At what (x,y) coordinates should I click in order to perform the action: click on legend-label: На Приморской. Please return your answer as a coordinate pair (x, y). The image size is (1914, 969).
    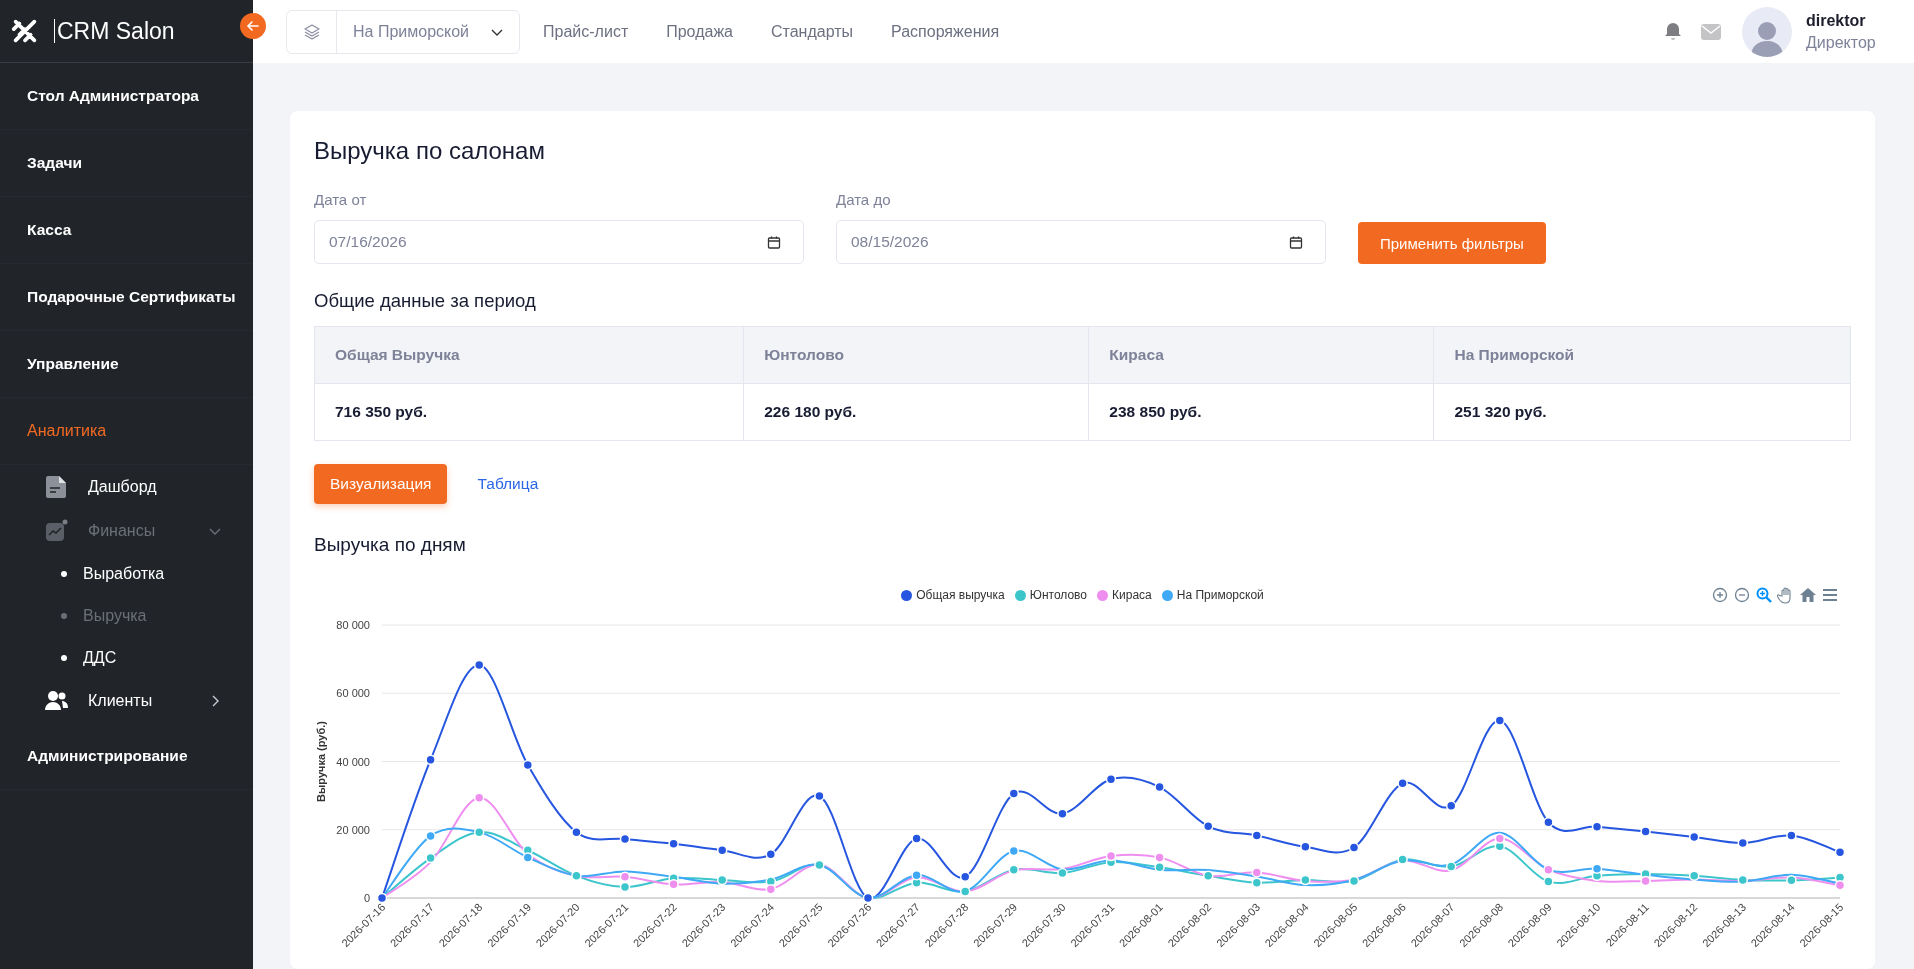
    Looking at the image, I should click on (1220, 595).